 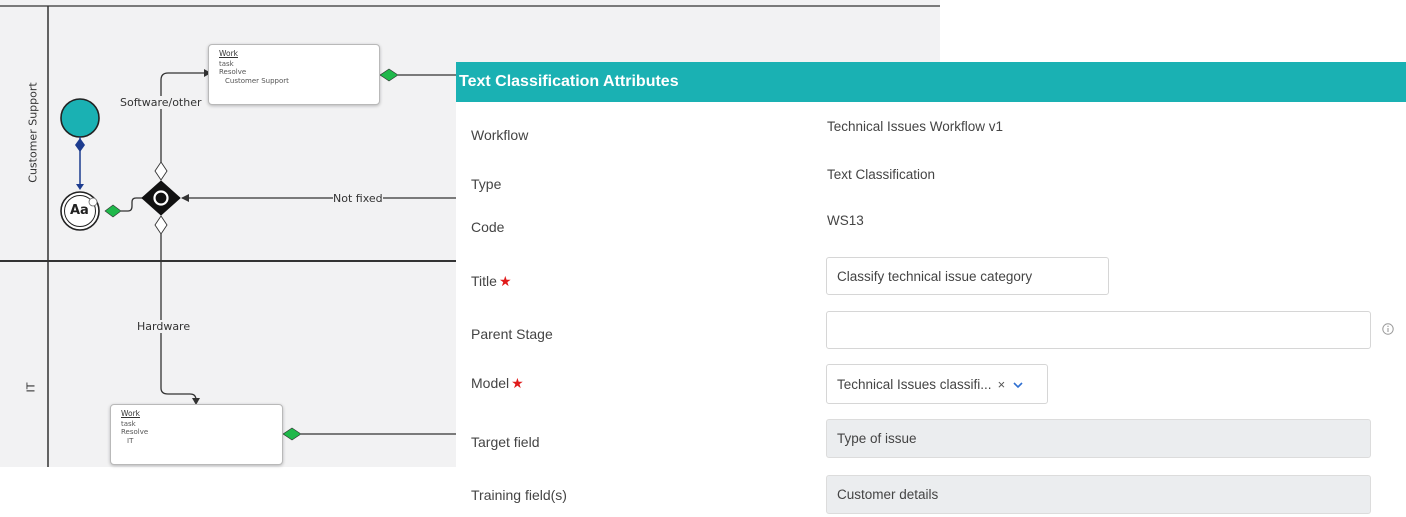 What do you see at coordinates (80, 118) in the screenshot?
I see `start-event` at bounding box center [80, 118].